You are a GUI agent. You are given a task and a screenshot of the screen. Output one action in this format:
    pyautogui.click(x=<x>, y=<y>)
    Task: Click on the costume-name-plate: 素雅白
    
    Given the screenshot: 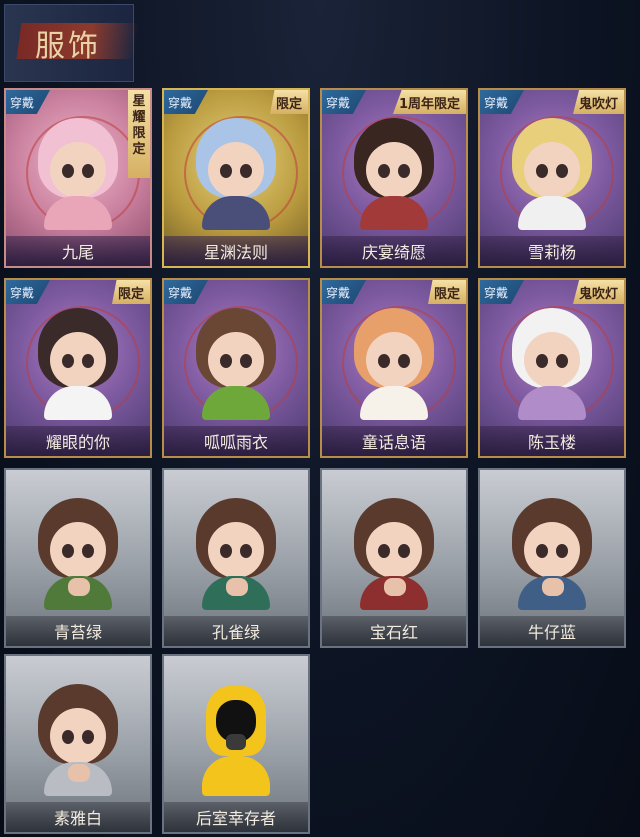 What is the action you would take?
    pyautogui.click(x=78, y=817)
    